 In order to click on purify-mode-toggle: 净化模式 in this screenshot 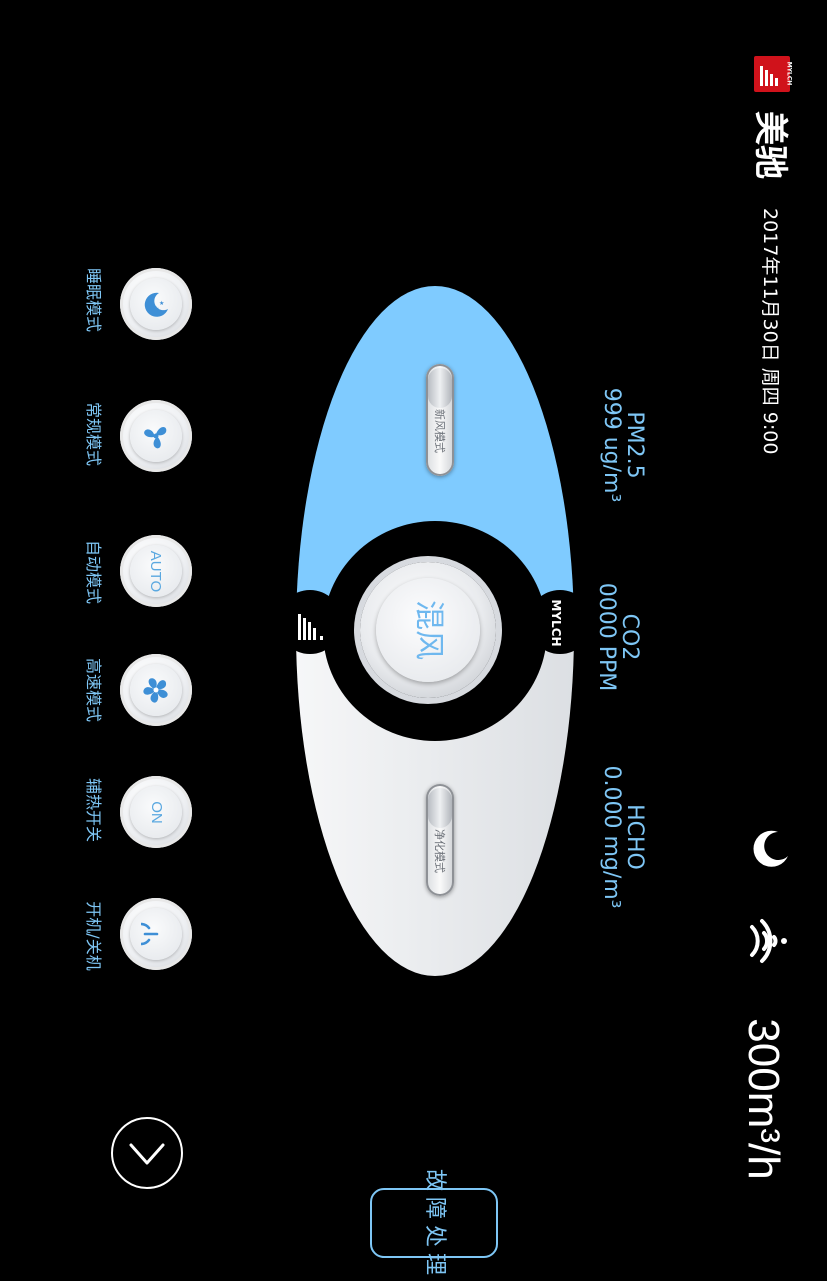, I will do `click(440, 840)`.